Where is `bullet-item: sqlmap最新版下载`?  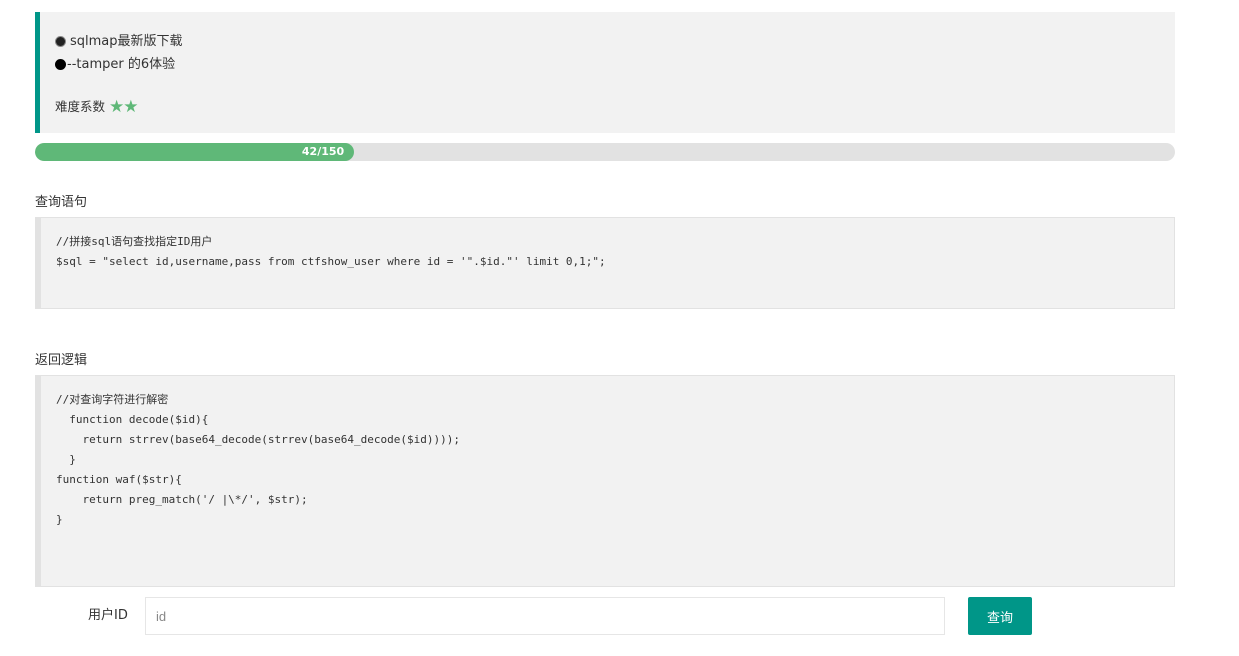 bullet-item: sqlmap最新版下载 is located at coordinates (615, 41).